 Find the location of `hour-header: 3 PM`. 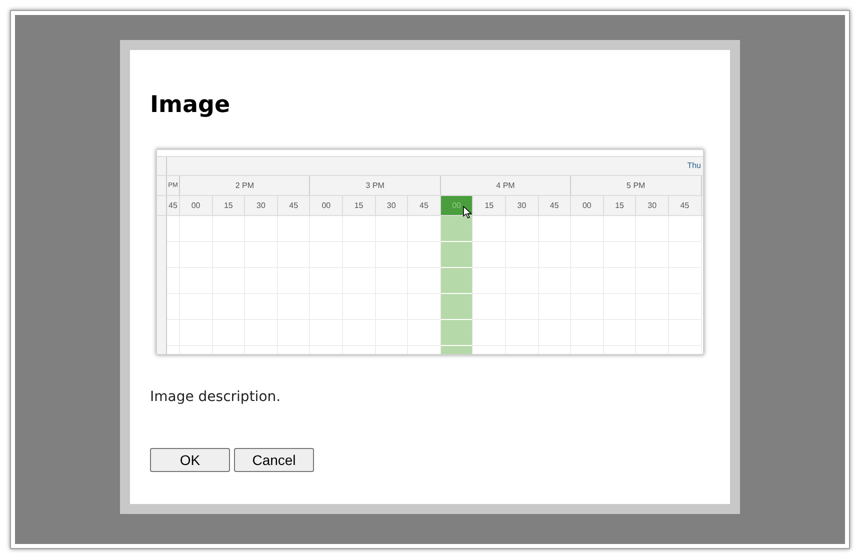

hour-header: 3 PM is located at coordinates (375, 186).